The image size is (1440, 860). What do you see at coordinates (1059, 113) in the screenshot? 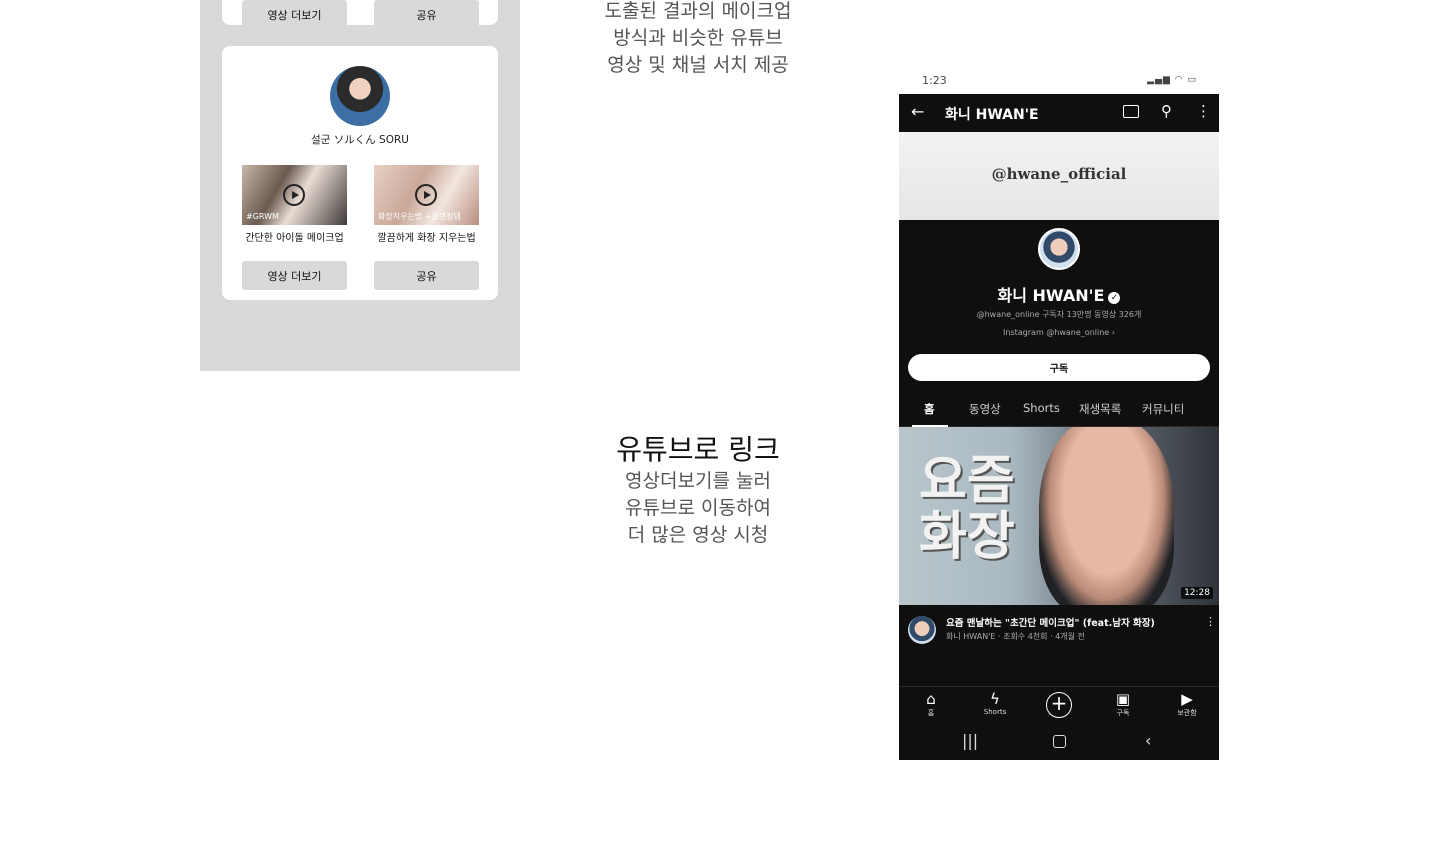
I see `app-bar: ← 화니 HWAN'E ⚲ ⋮` at bounding box center [1059, 113].